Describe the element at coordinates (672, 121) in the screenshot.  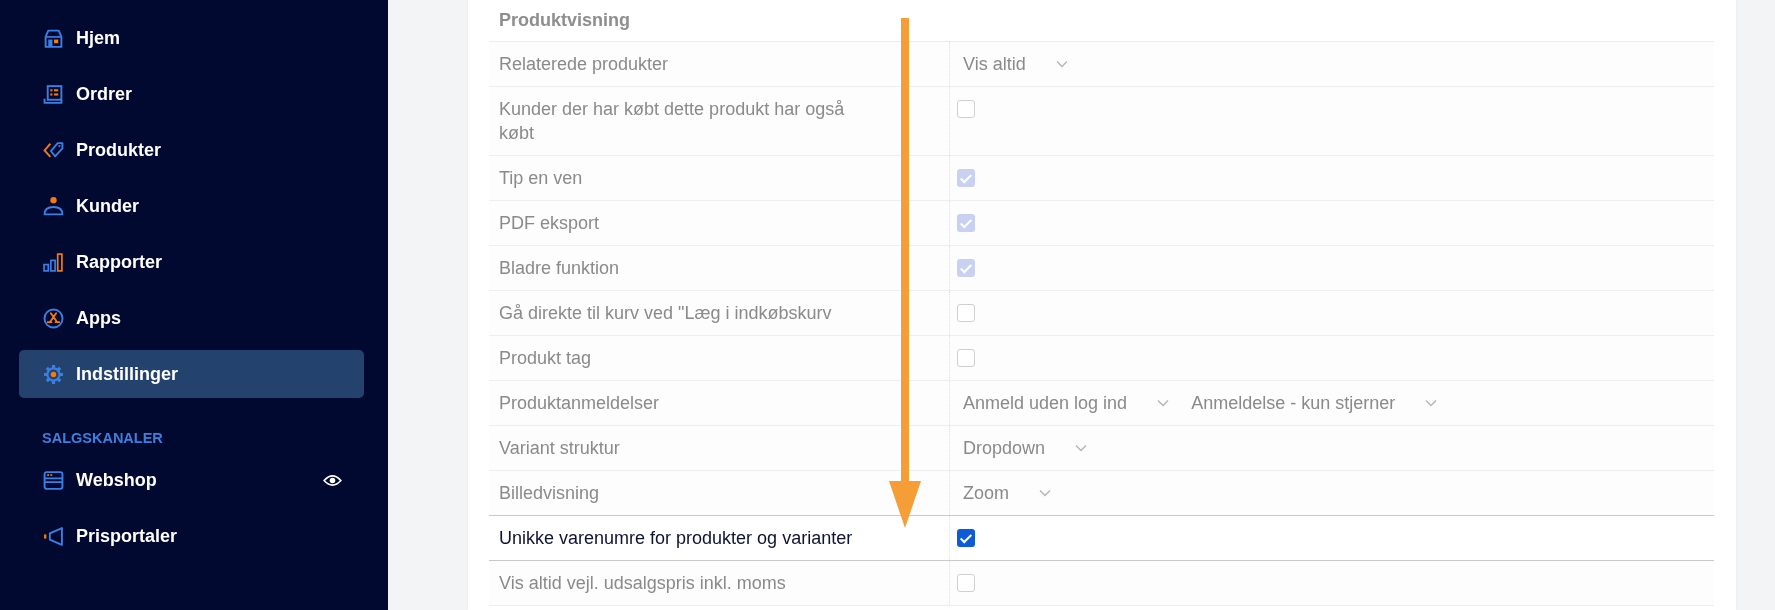
I see `setting-label: Kunder der har købt dette produkt har også købt` at that location.